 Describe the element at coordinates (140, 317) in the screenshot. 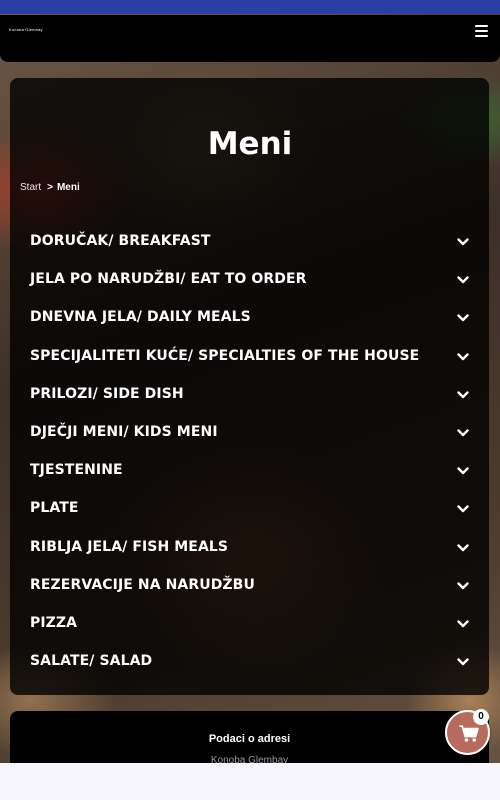

I see `menu-category-label: DNEVNA JELA/ DAILY MEALS` at that location.